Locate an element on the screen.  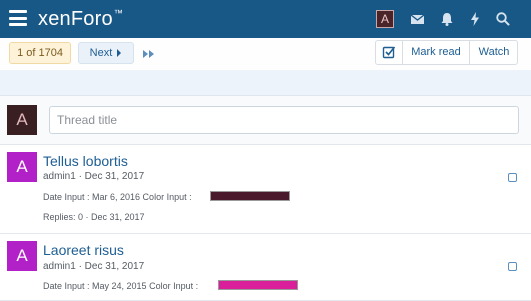
watch-button: Watch is located at coordinates (494, 52).